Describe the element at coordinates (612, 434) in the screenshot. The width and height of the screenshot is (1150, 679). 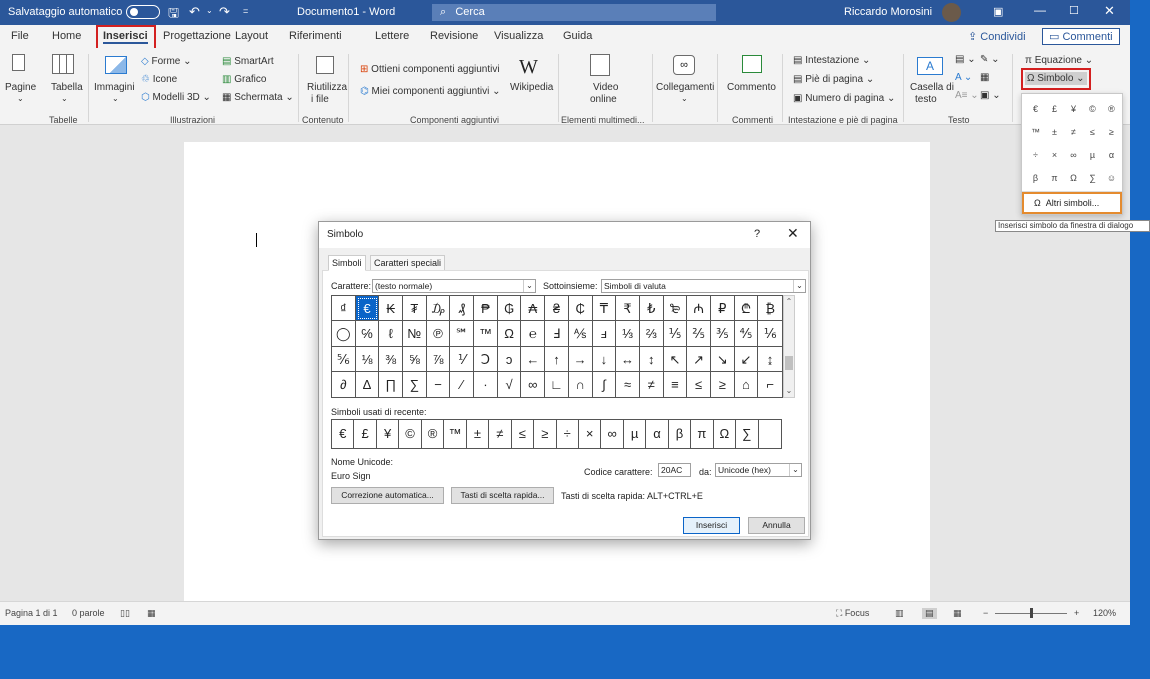
I see `recent-symbol-cell: ∞` at that location.